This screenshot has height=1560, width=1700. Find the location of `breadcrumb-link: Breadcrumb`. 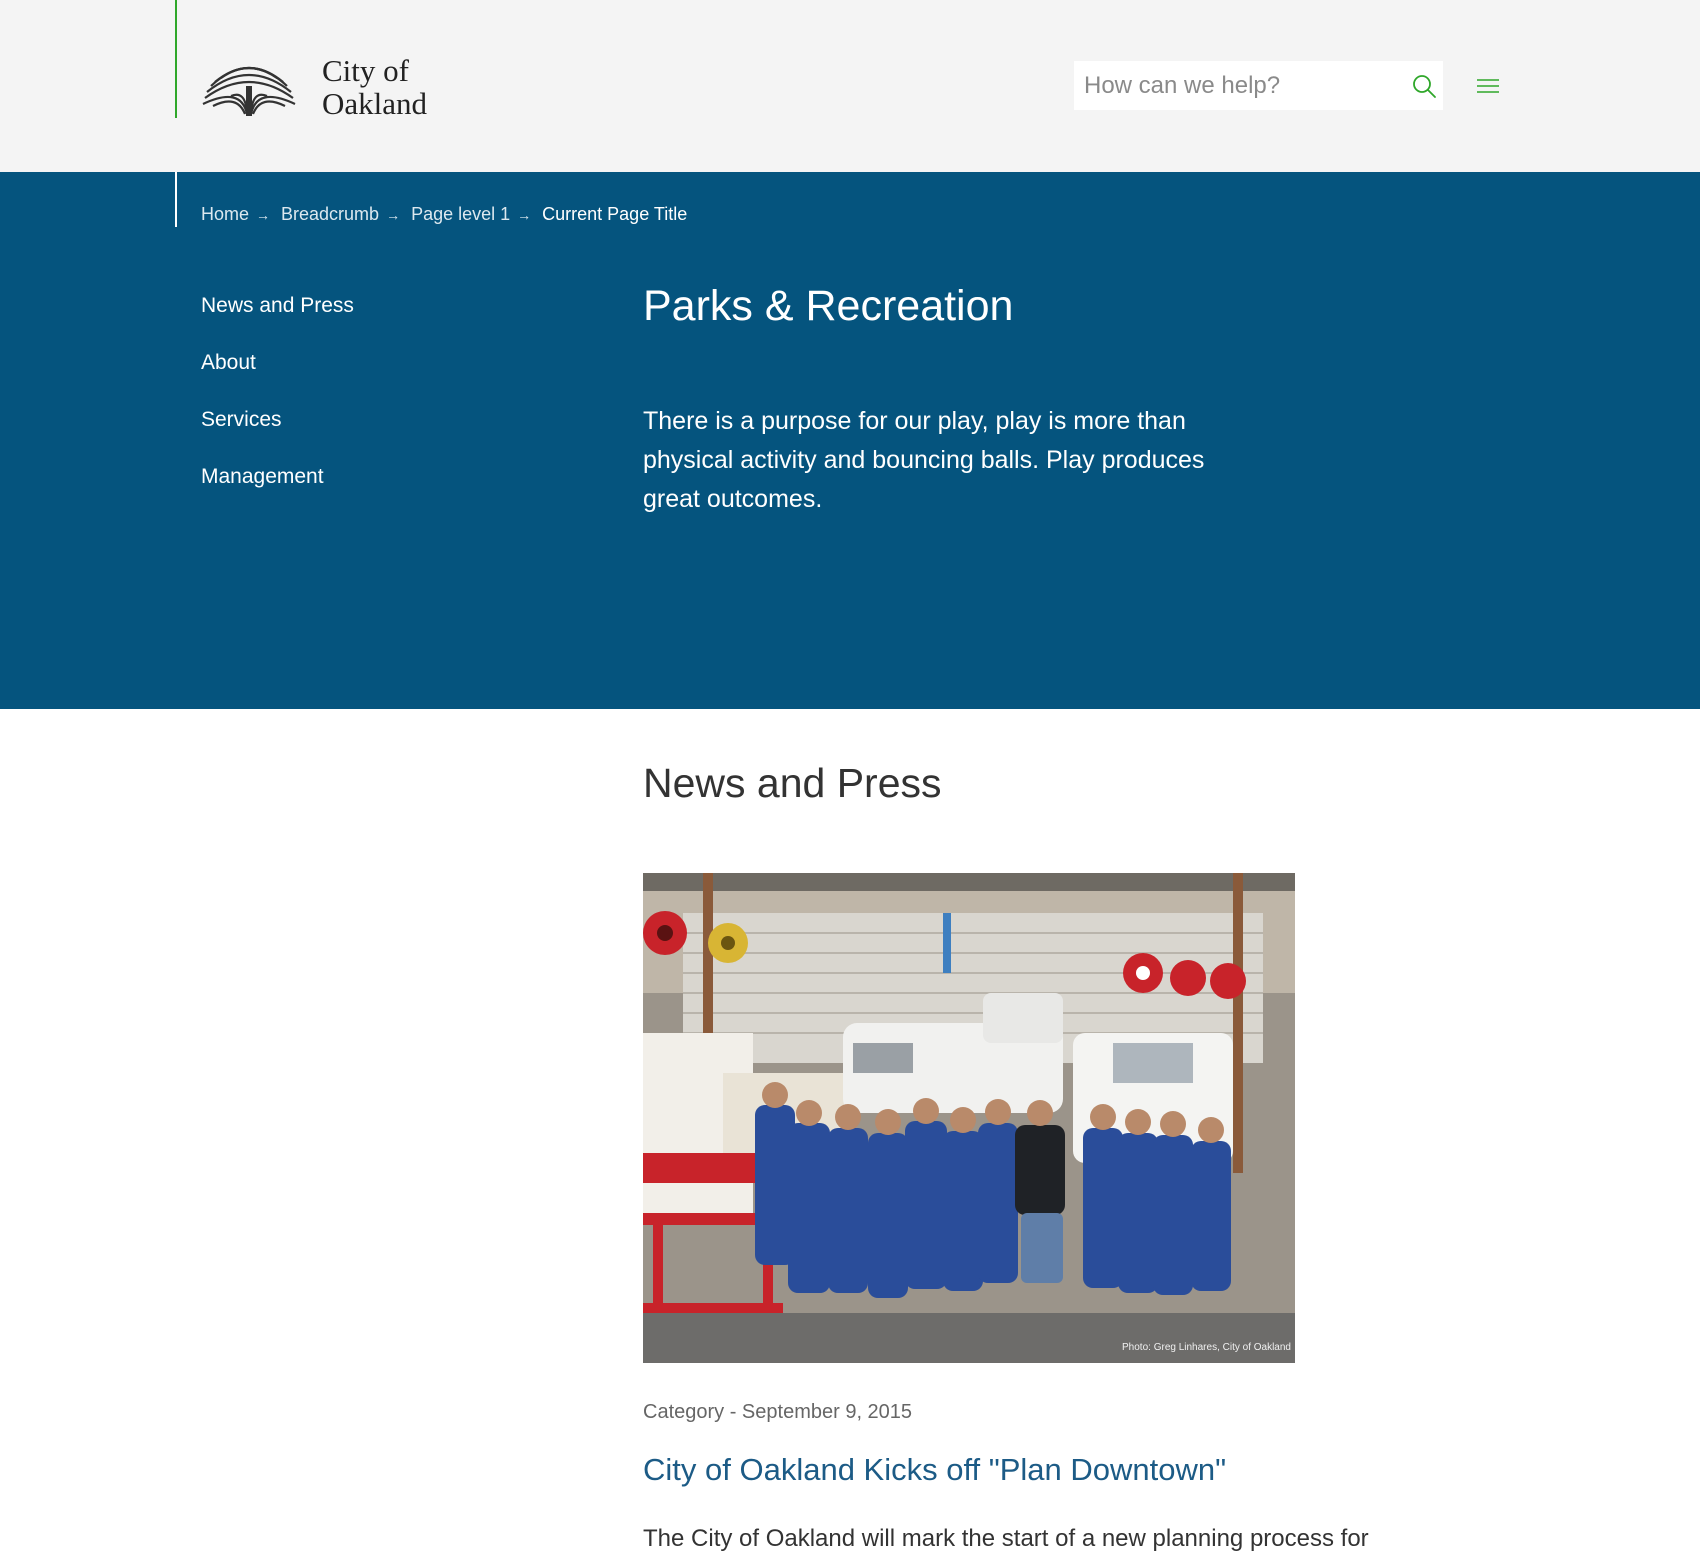

breadcrumb-link: Breadcrumb is located at coordinates (330, 214).